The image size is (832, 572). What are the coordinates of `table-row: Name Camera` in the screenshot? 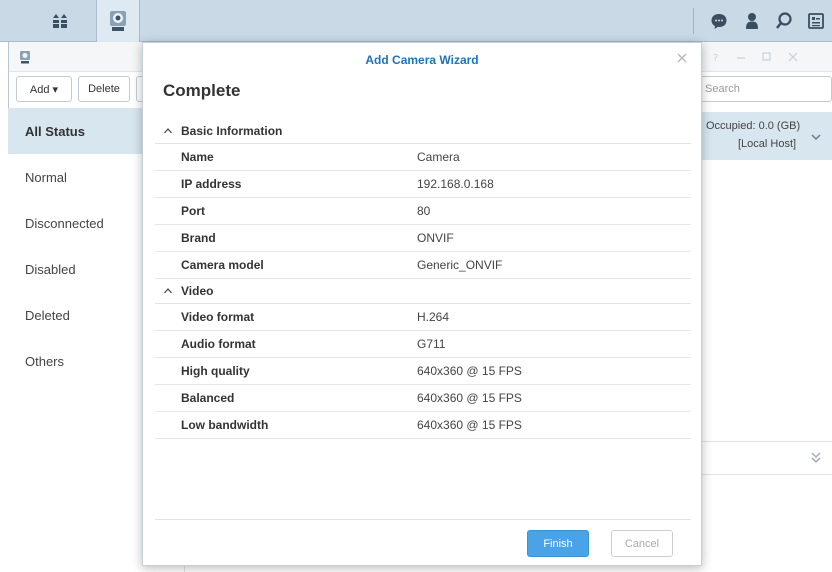 It's located at (423, 157).